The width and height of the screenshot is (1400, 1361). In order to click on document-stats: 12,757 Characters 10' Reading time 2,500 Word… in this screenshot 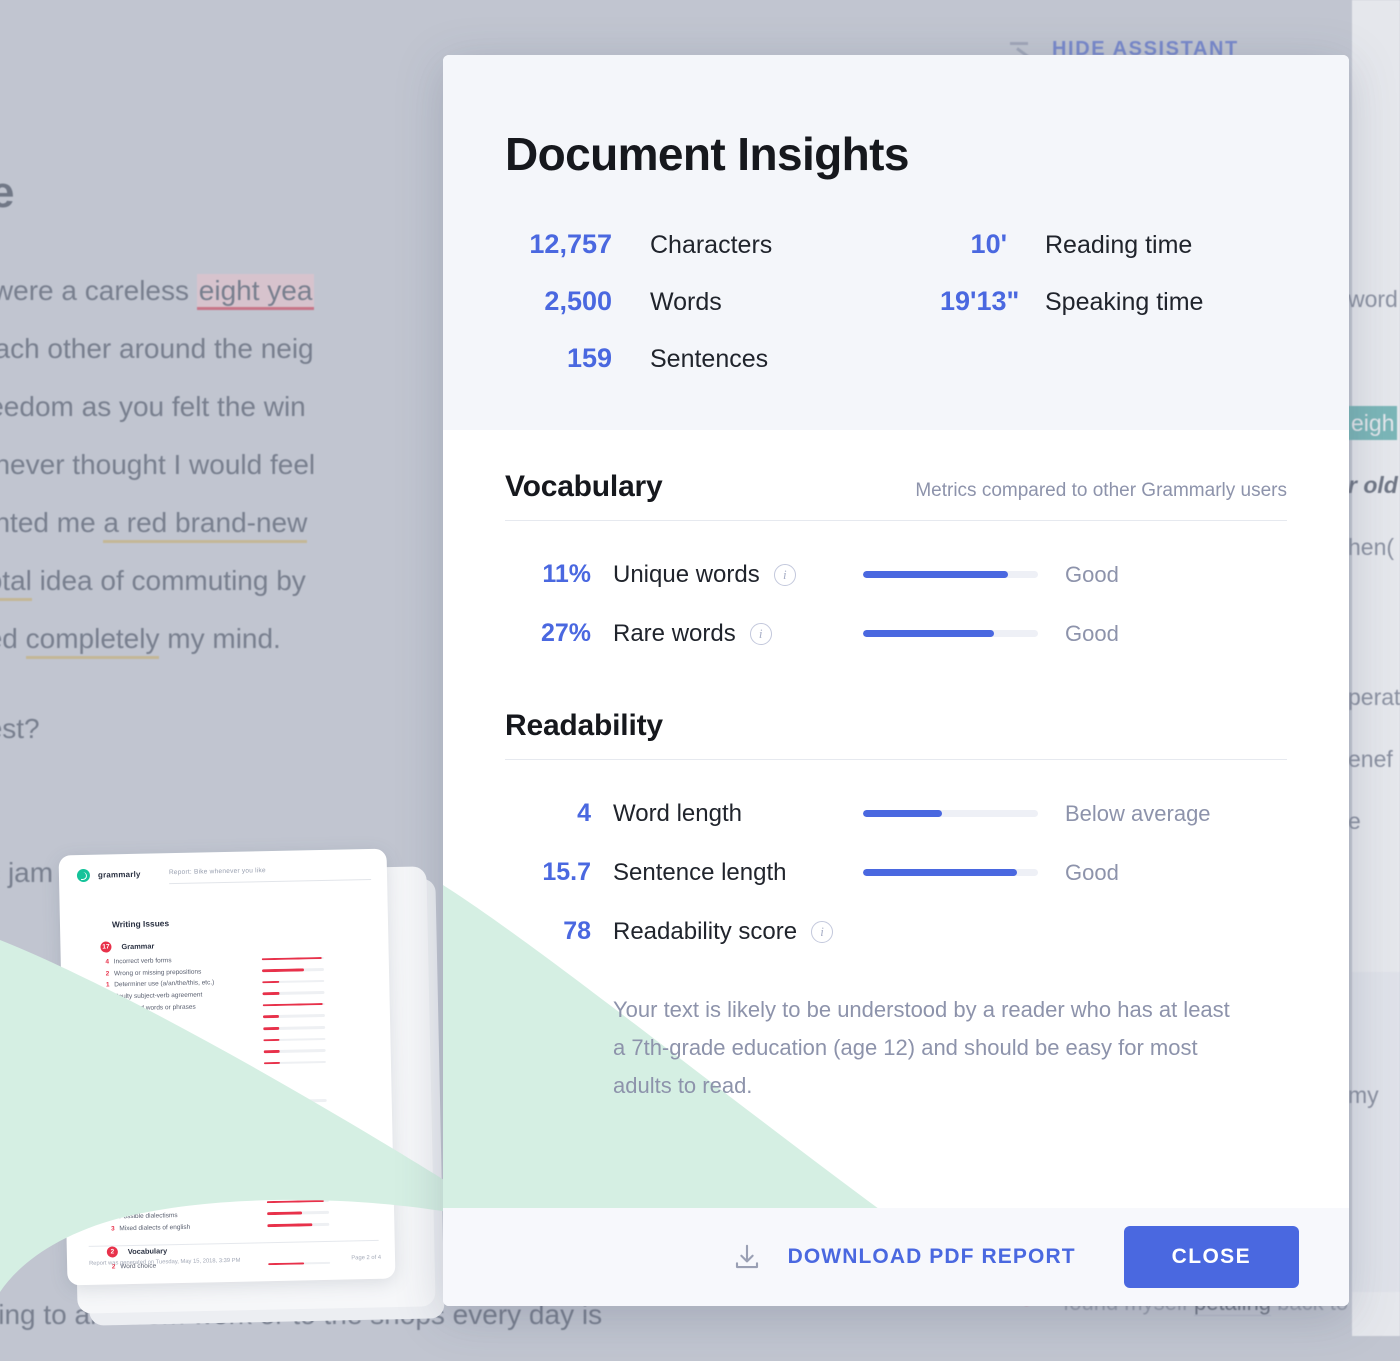, I will do `click(927, 301)`.